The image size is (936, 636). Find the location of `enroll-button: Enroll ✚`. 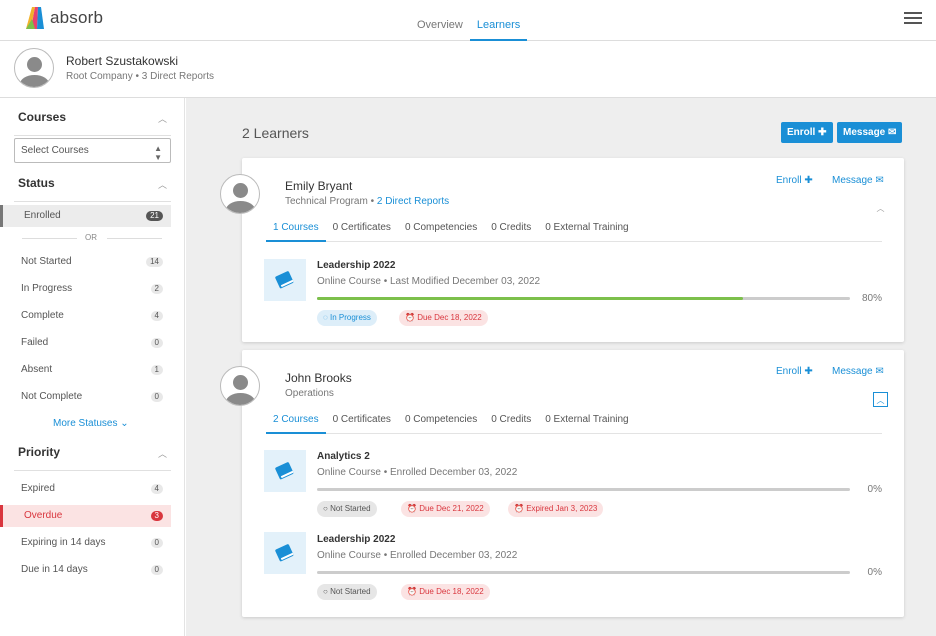

enroll-button: Enroll ✚ is located at coordinates (807, 132).